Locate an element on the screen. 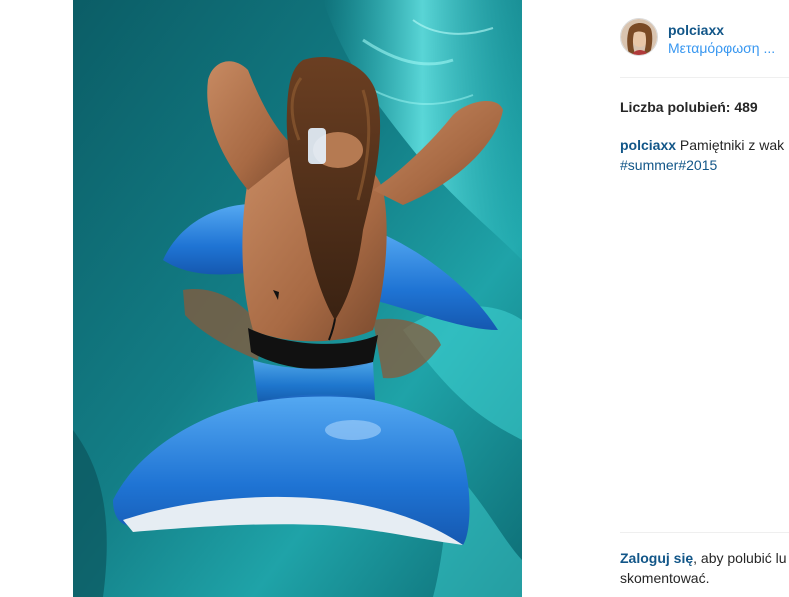 The width and height of the screenshot is (789, 597). likes-count: Liczba polubień: 489 is located at coordinates (689, 107).